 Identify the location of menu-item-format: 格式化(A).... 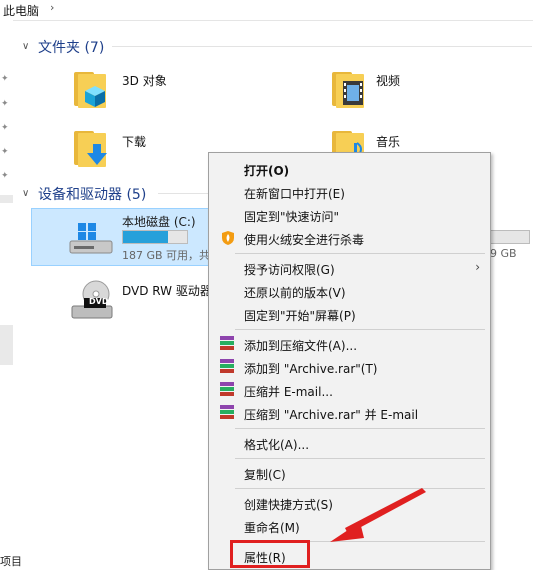
(349, 443).